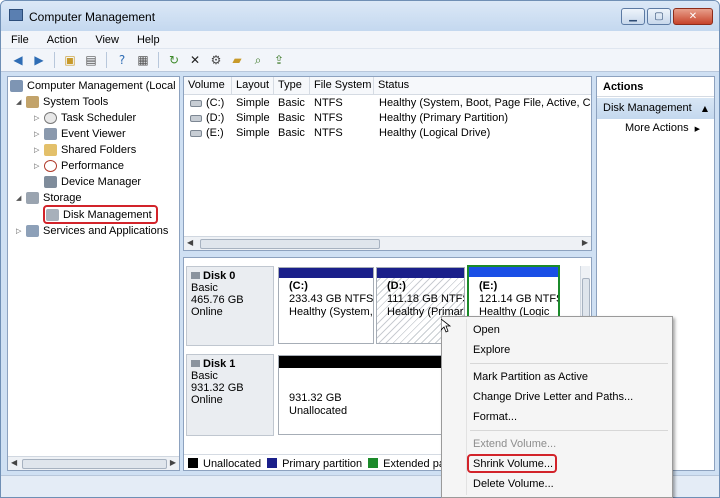  What do you see at coordinates (196, 103) in the screenshot?
I see `drive-icon` at bounding box center [196, 103].